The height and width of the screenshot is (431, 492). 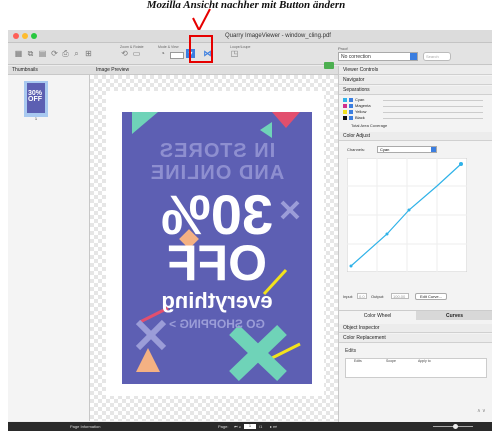 I want to click on page-information: Page Information, so click(x=85, y=426).